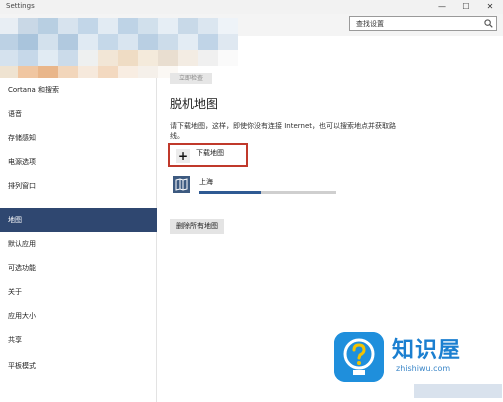 The width and height of the screenshot is (503, 402). Describe the element at coordinates (359, 357) in the screenshot. I see `question-badge-icon` at that location.